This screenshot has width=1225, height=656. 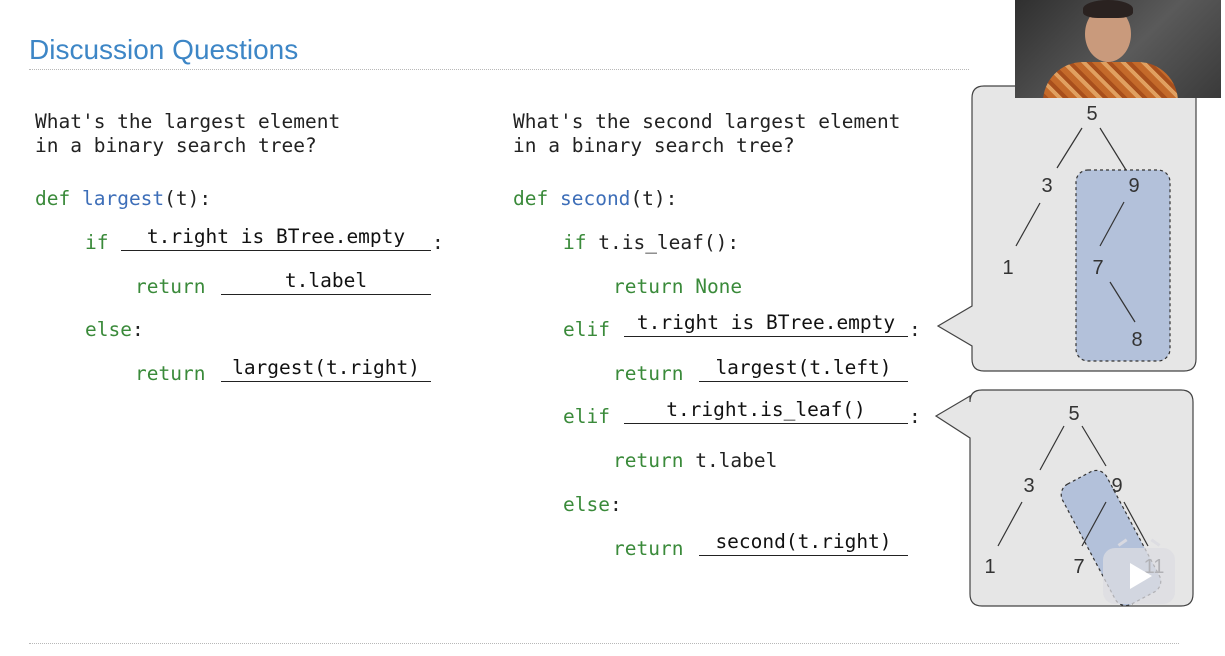 What do you see at coordinates (1108, 9) in the screenshot?
I see `webcam-hair` at bounding box center [1108, 9].